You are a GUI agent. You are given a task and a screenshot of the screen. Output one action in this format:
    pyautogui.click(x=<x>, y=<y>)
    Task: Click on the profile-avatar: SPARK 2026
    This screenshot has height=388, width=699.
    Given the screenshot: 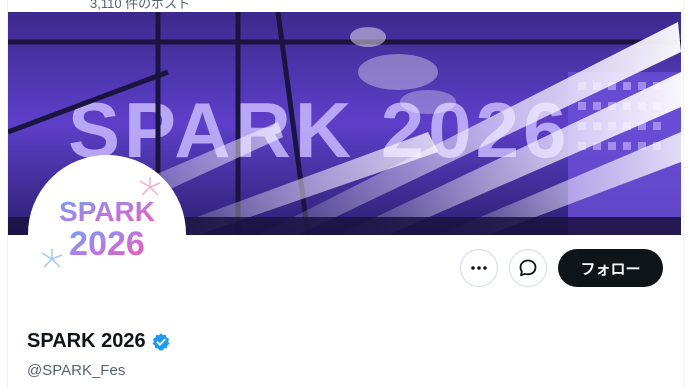 What is the action you would take?
    pyautogui.click(x=107, y=234)
    